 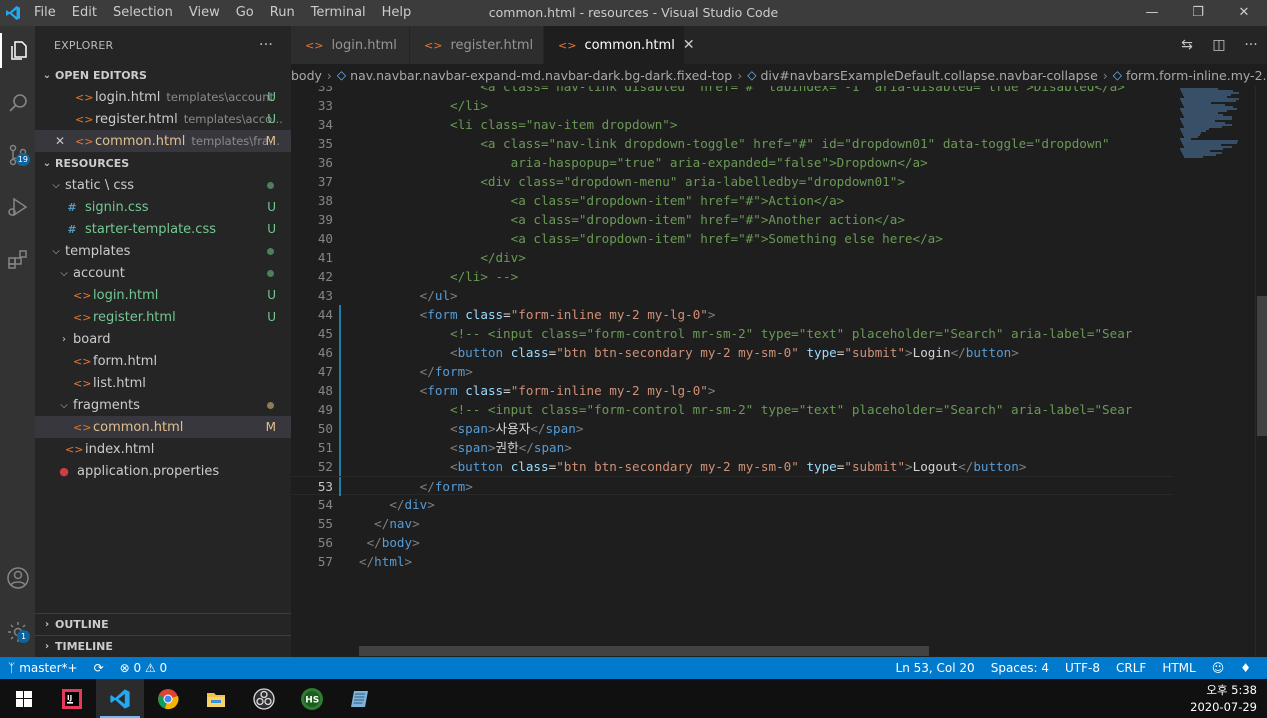 What do you see at coordinates (397, 13) in the screenshot?
I see `menu-help: Help` at bounding box center [397, 13].